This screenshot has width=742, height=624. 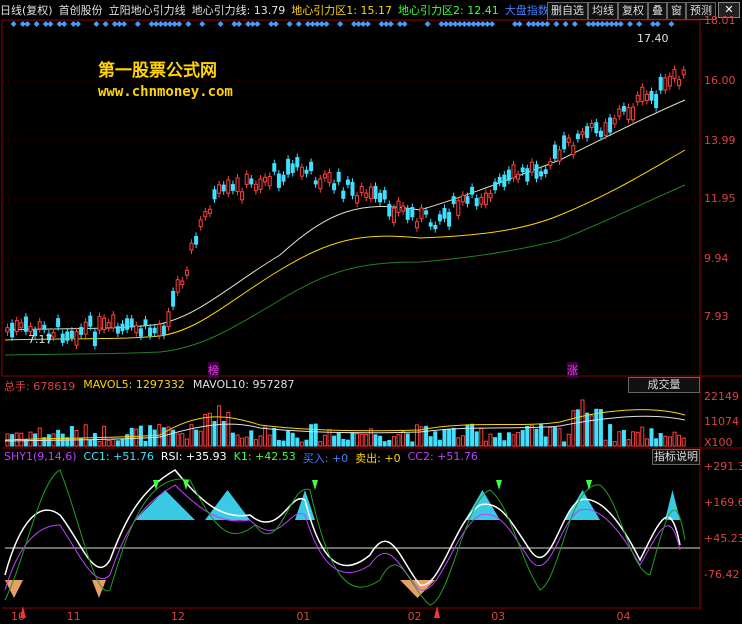 What do you see at coordinates (378, 458) in the screenshot?
I see `indicator-sell: 卖出: +0` at bounding box center [378, 458].